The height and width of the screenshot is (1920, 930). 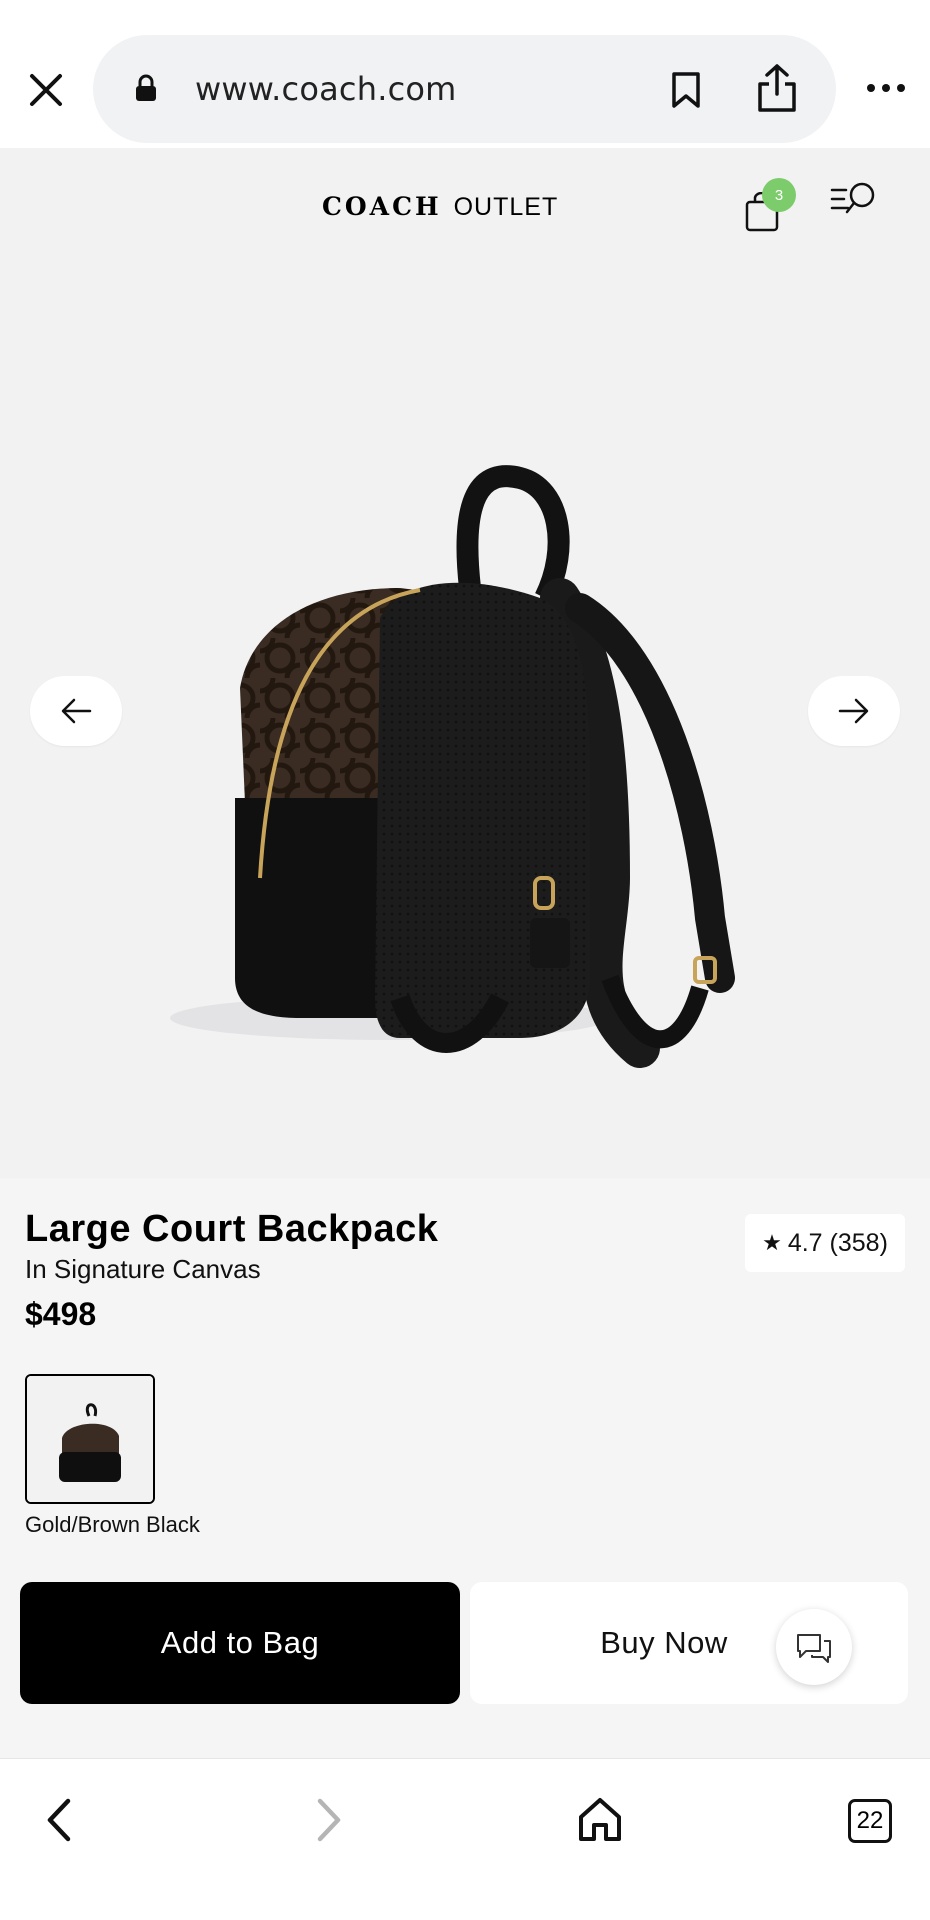 I want to click on forward-button, so click(x=328, y=1820).